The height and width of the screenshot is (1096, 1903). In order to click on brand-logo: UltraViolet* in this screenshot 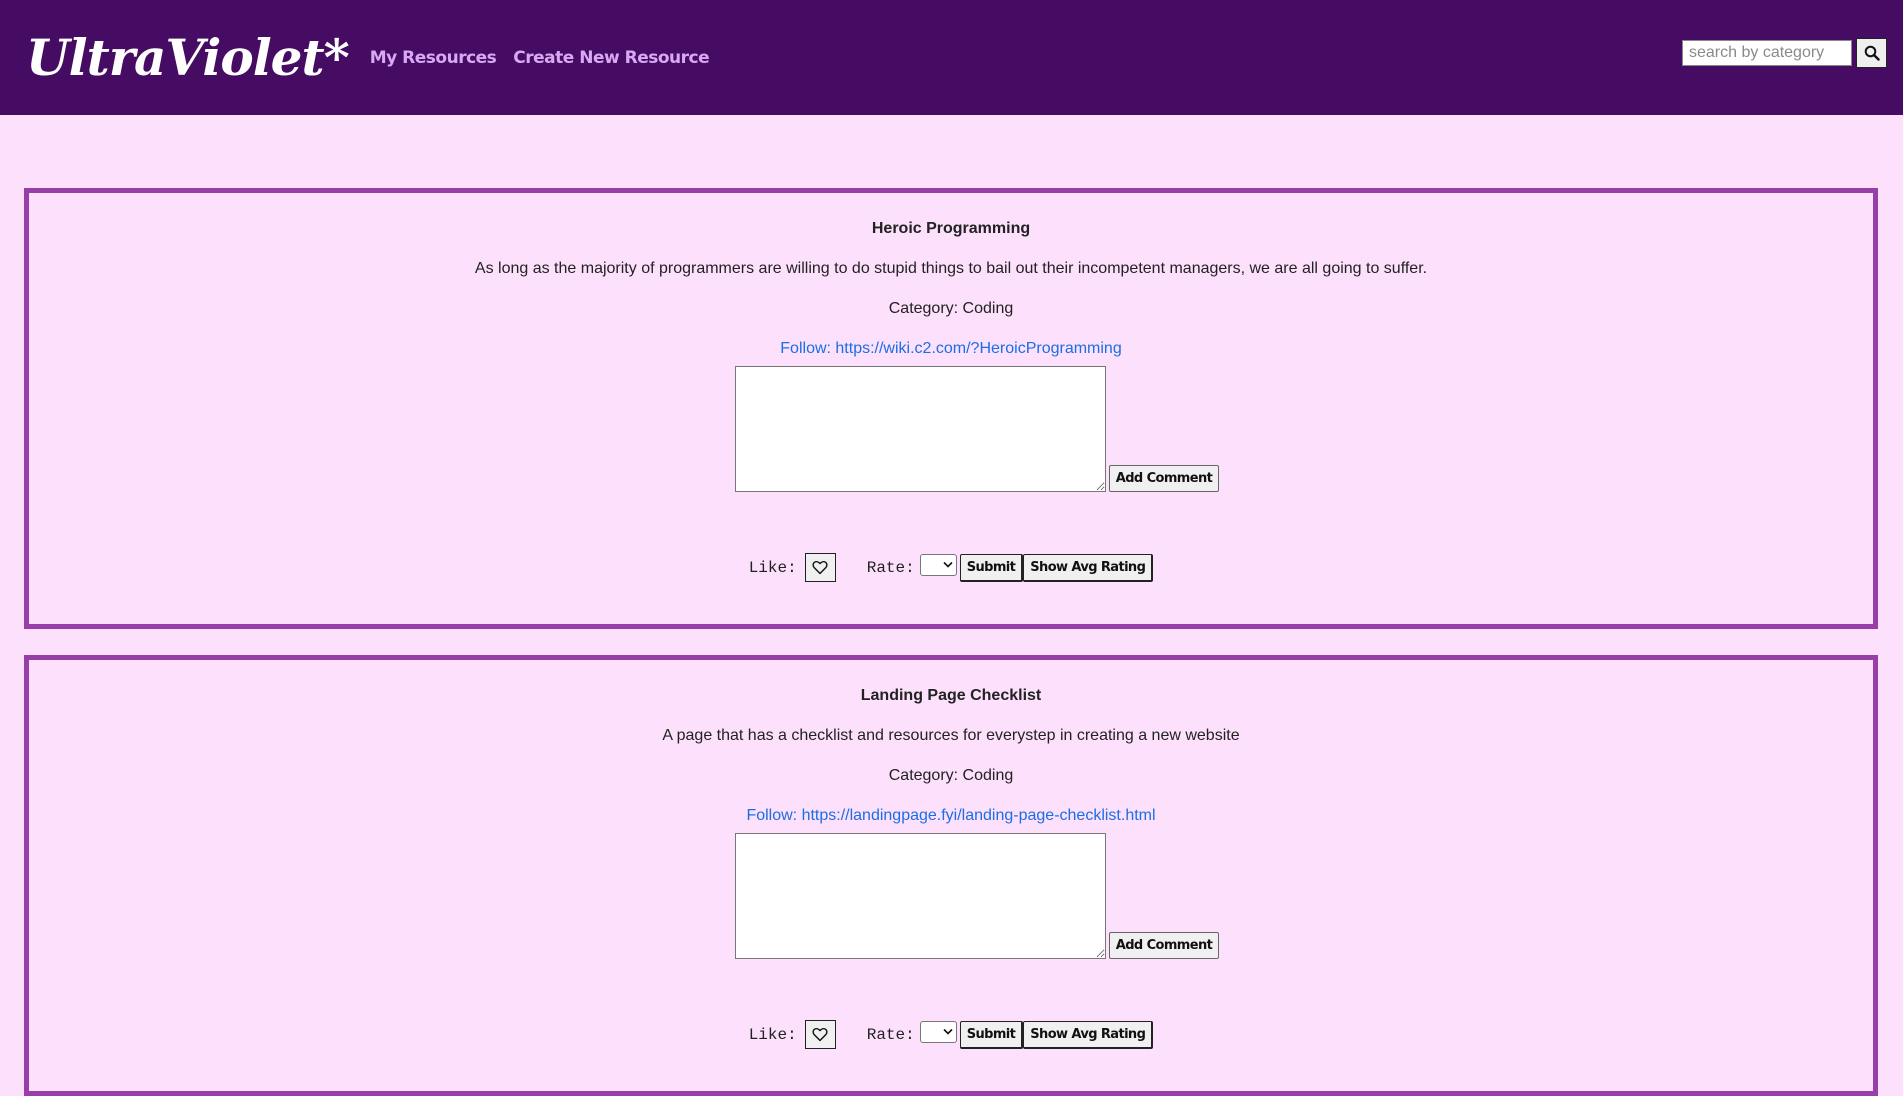, I will do `click(188, 57)`.